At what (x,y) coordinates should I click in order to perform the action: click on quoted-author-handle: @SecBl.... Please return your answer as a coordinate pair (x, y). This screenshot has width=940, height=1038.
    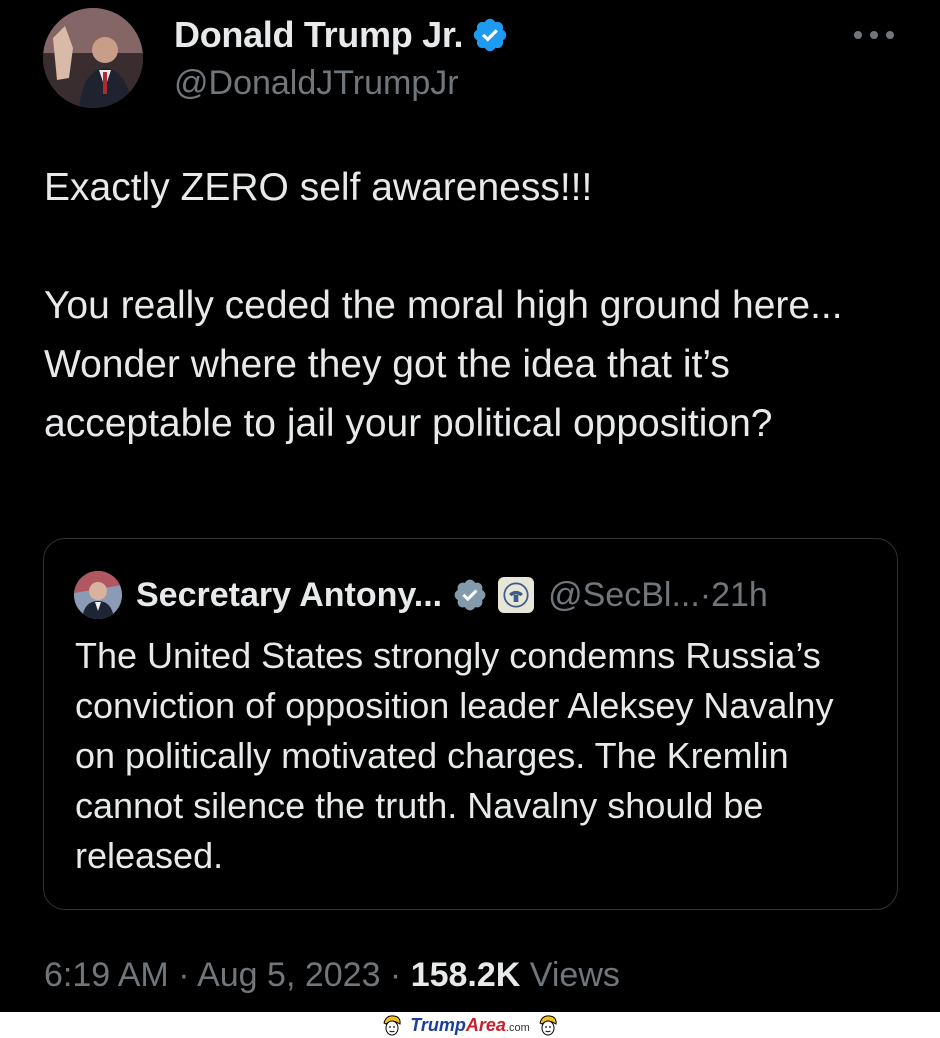
    Looking at the image, I should click on (624, 595).